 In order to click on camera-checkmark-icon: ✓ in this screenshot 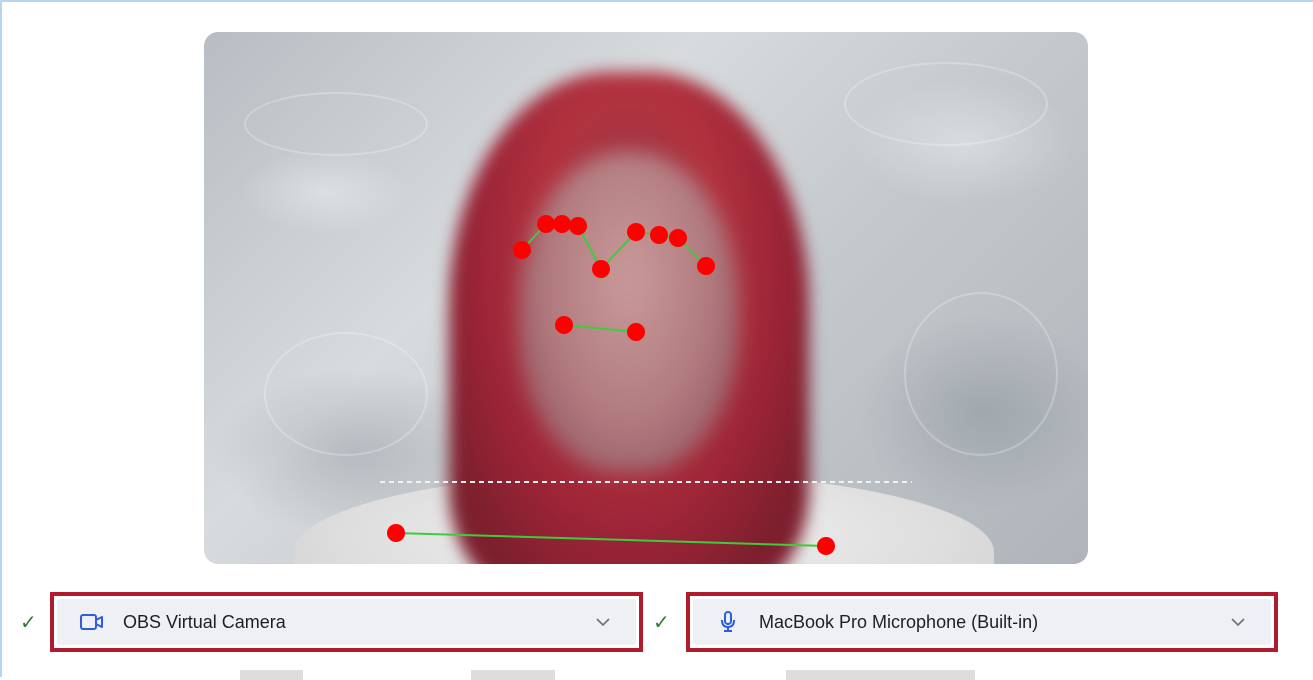, I will do `click(28, 622)`.